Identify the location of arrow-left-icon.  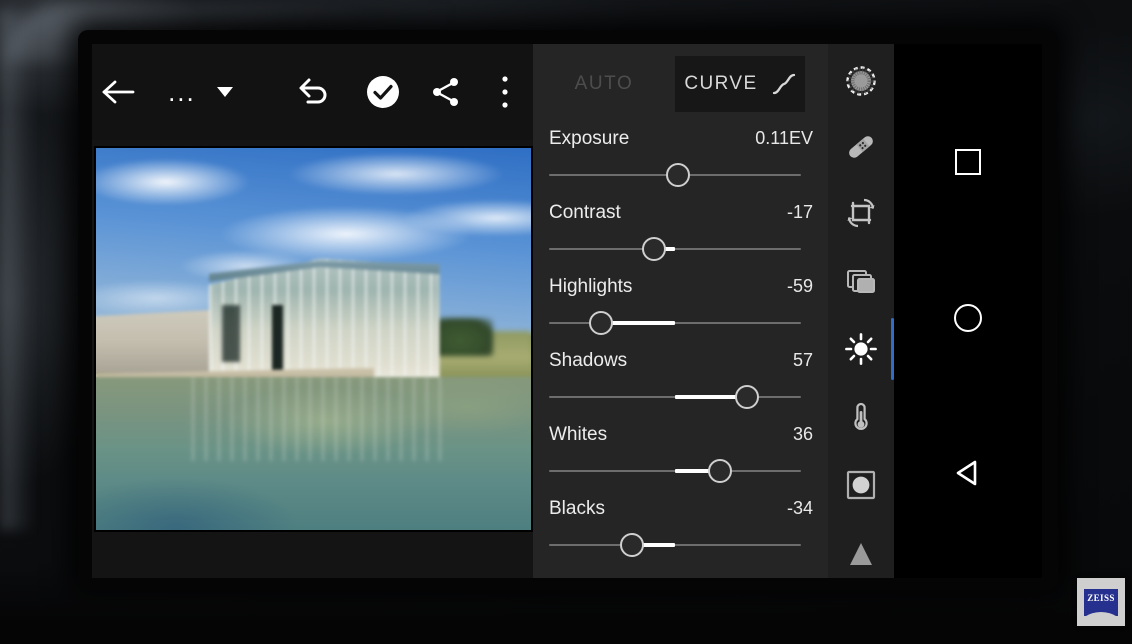
(118, 92).